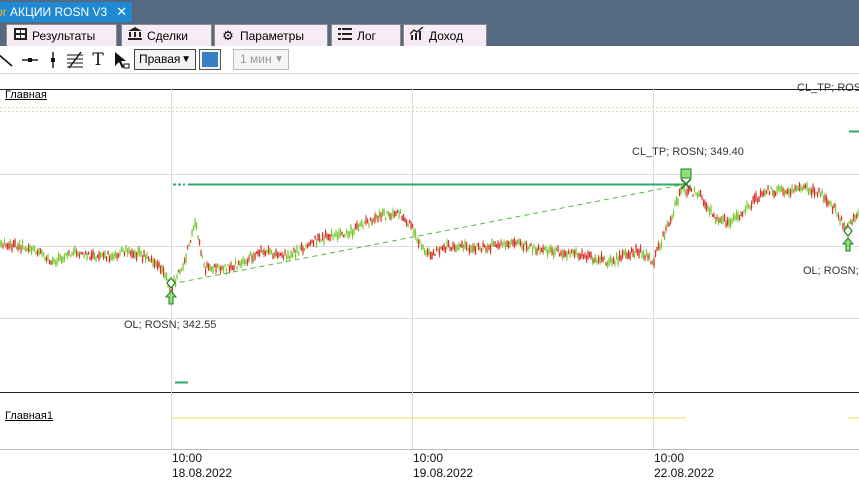  What do you see at coordinates (29, 416) in the screenshot?
I see `sub-pane-label: Главная1` at bounding box center [29, 416].